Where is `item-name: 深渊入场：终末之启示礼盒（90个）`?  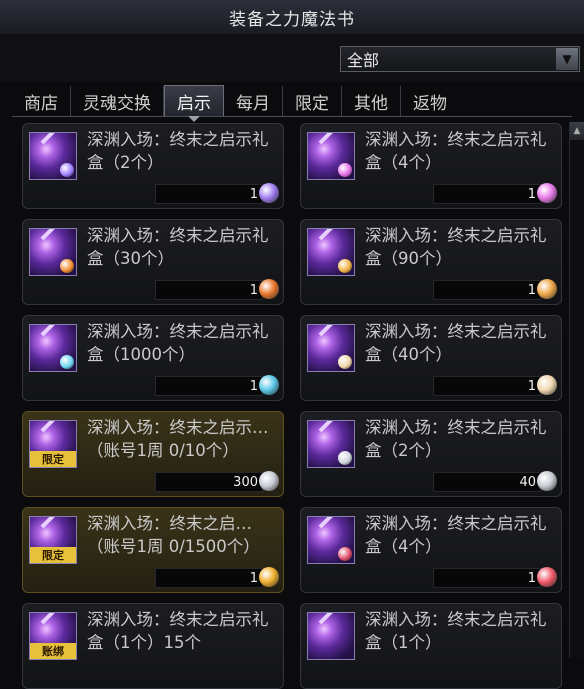 item-name: 深渊入场：终末之启示礼盒（90个） is located at coordinates (456, 247).